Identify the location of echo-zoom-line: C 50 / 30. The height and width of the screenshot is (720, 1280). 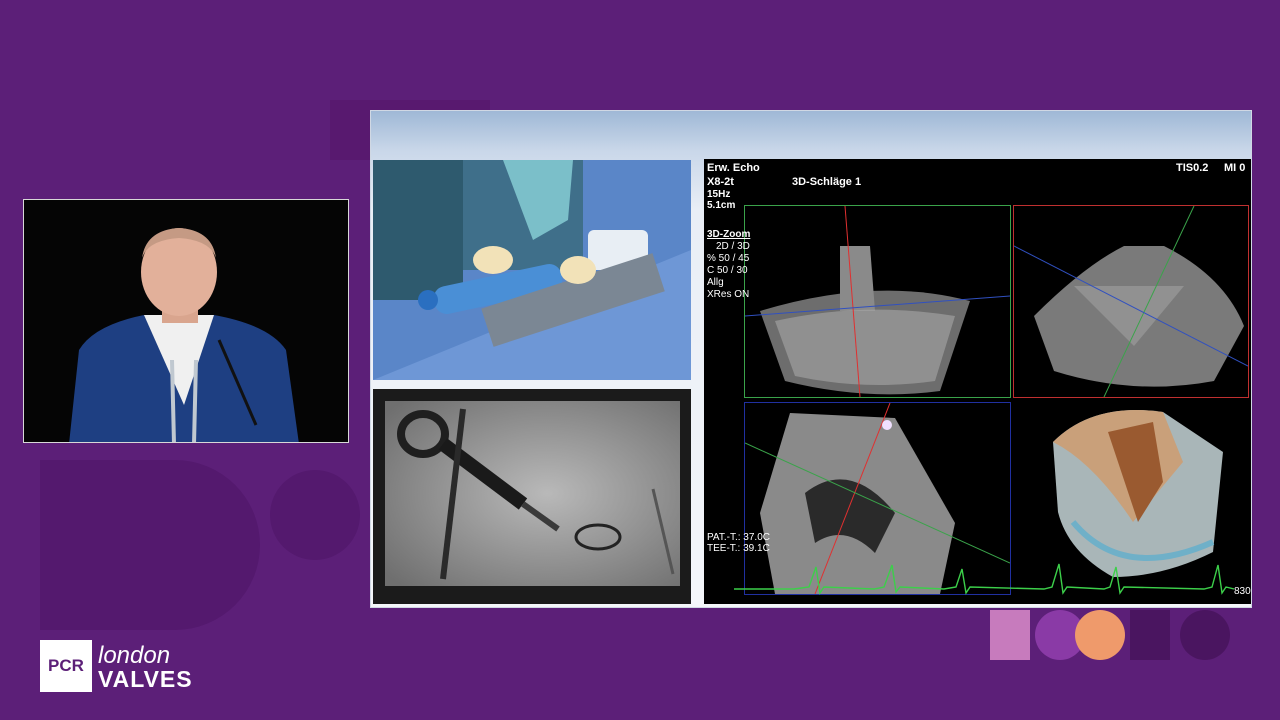
(727, 270).